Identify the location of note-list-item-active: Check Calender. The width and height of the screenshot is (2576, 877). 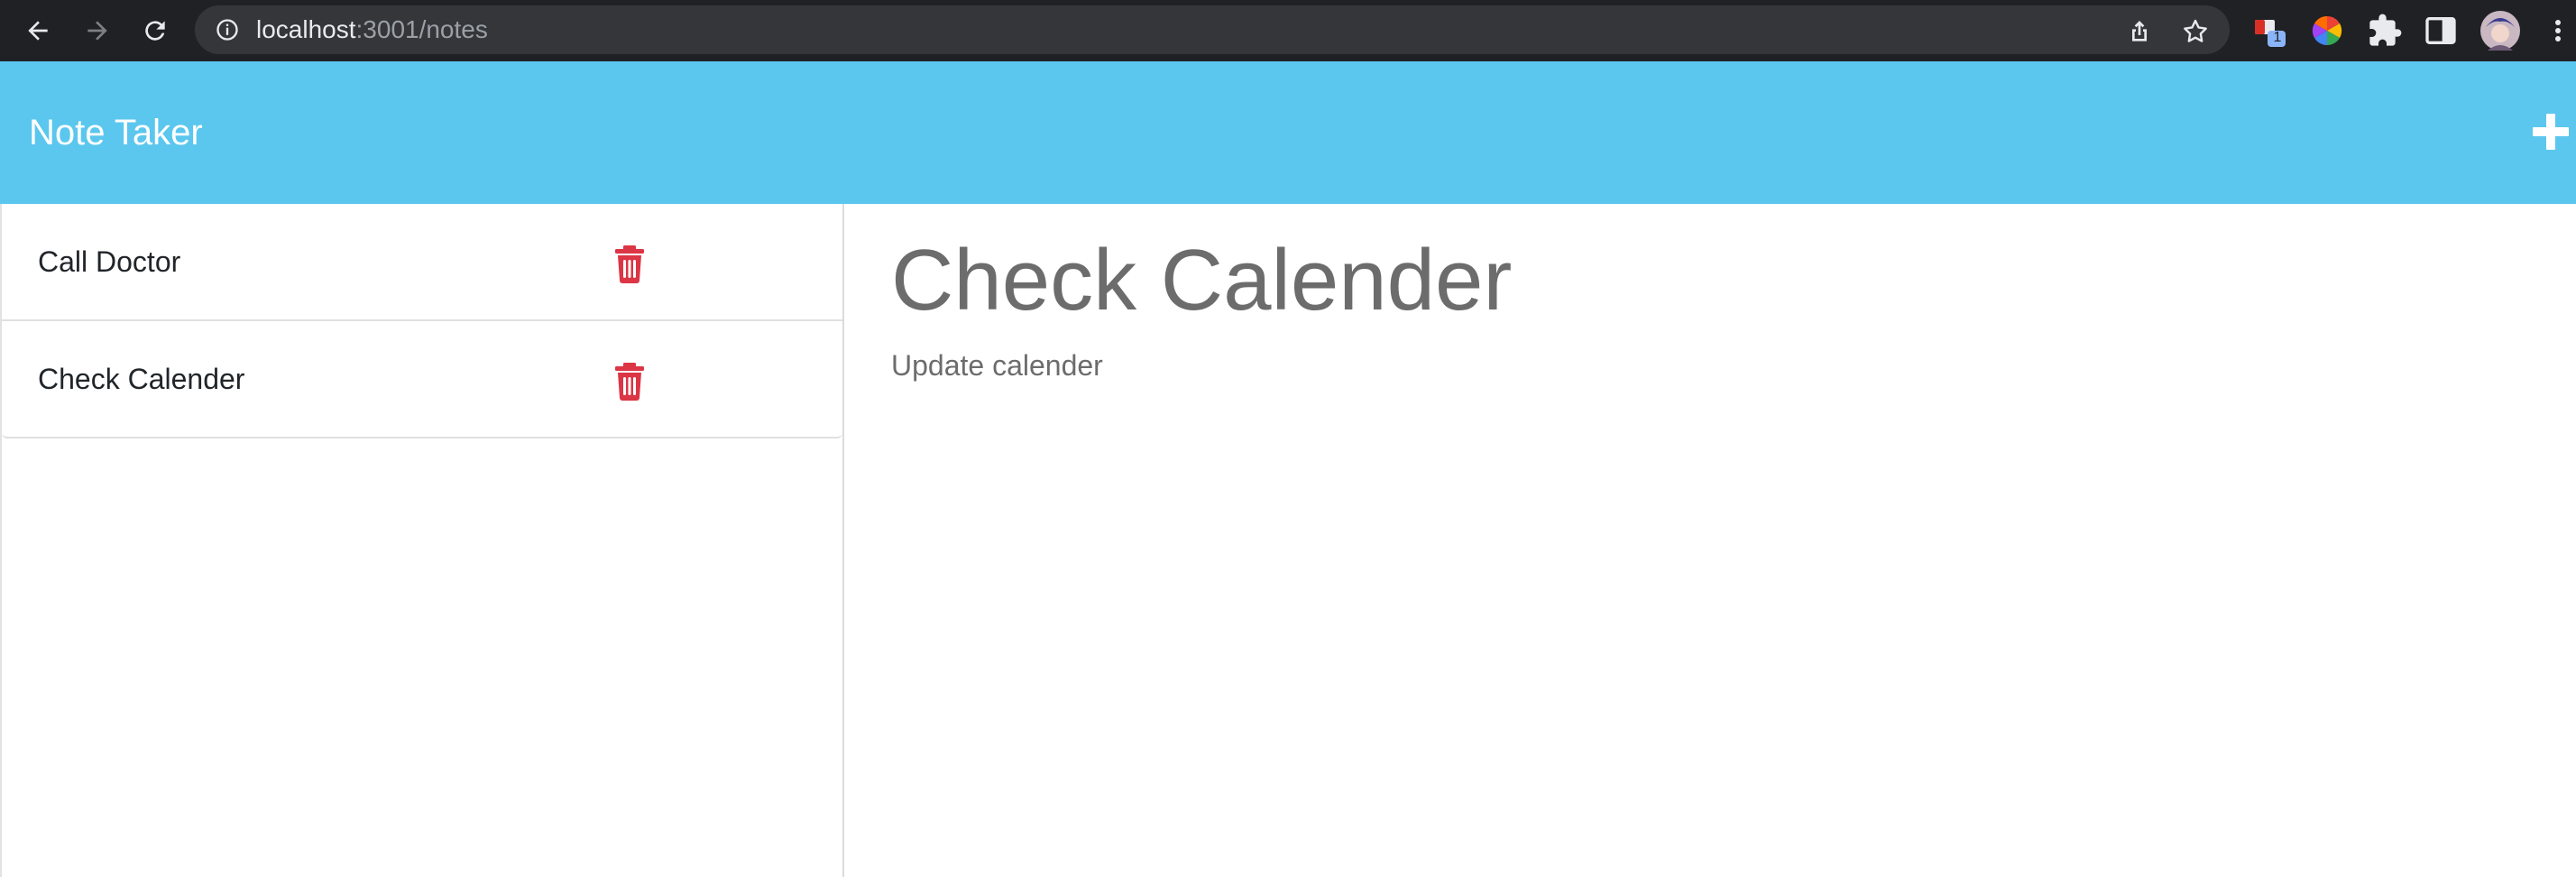
(422, 379).